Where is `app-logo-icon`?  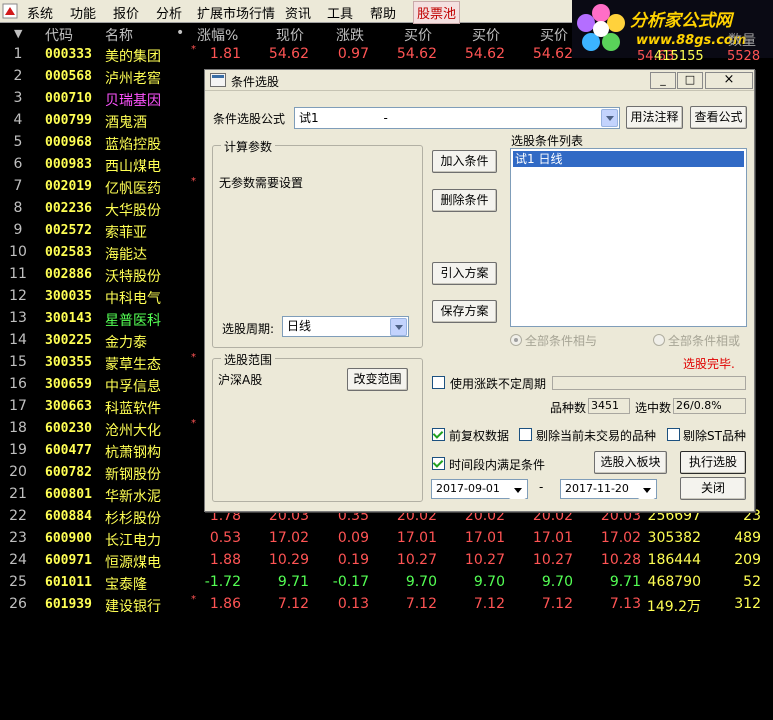 app-logo-icon is located at coordinates (10, 11).